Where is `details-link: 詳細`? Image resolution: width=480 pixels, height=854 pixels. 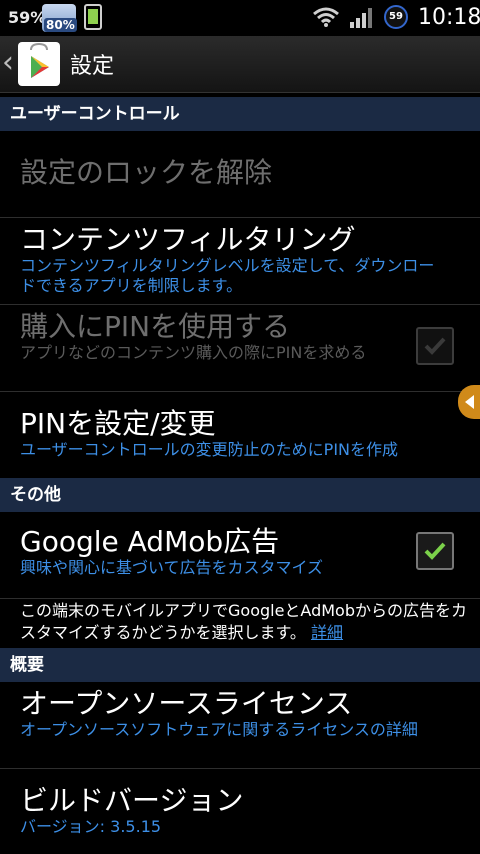 details-link: 詳細 is located at coordinates (327, 632).